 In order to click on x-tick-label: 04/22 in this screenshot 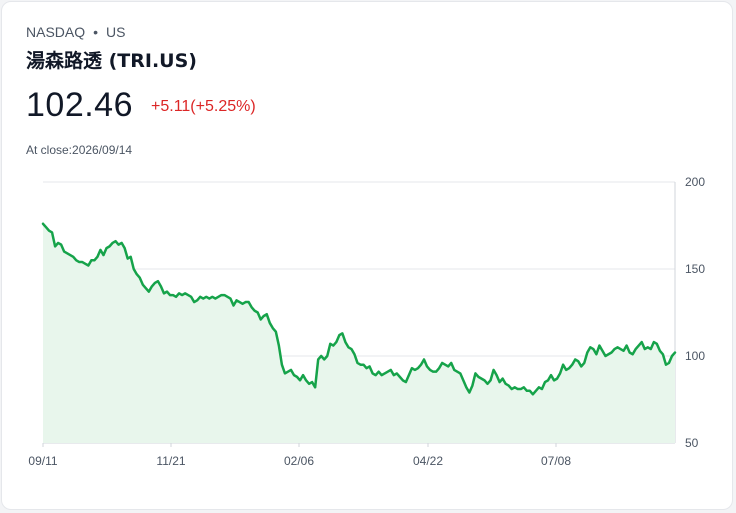, I will do `click(428, 461)`.